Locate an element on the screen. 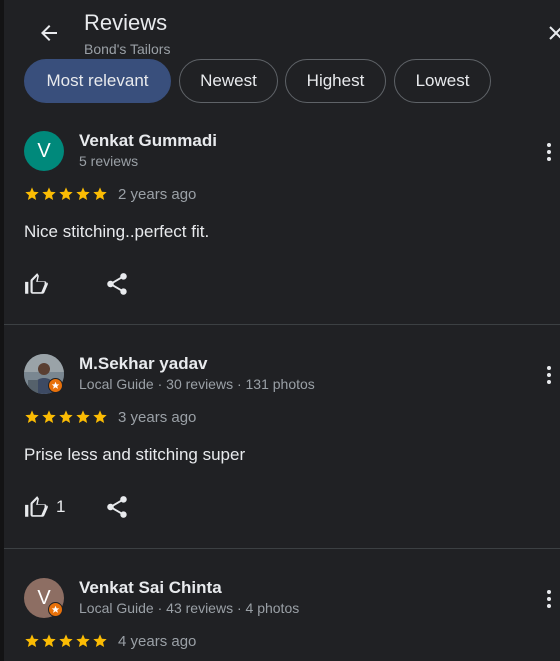  star-rating is located at coordinates (66, 641).